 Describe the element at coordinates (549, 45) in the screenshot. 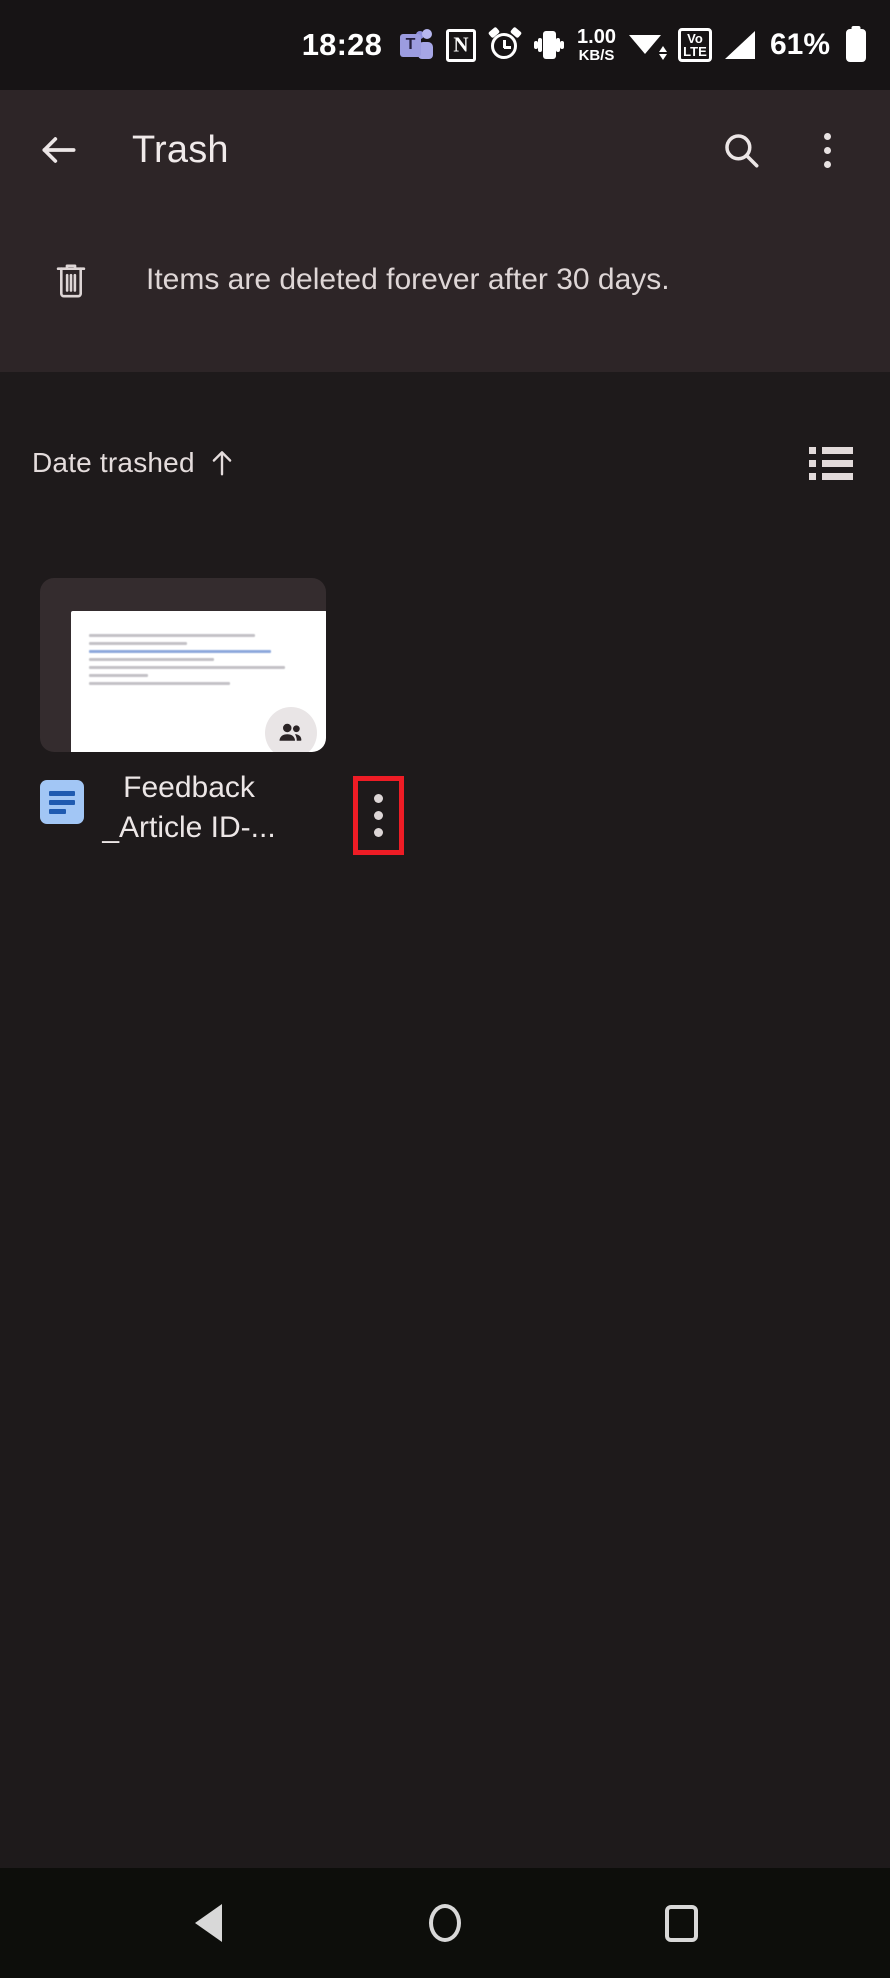

I see `vibrate-mode-icon` at that location.